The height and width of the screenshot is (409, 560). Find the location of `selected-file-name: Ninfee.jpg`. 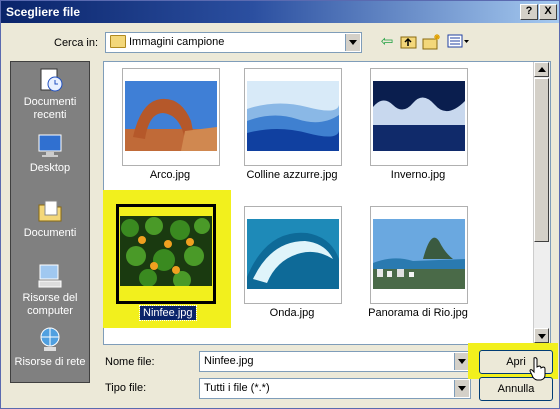

selected-file-name: Ninfee.jpg is located at coordinates (168, 313).